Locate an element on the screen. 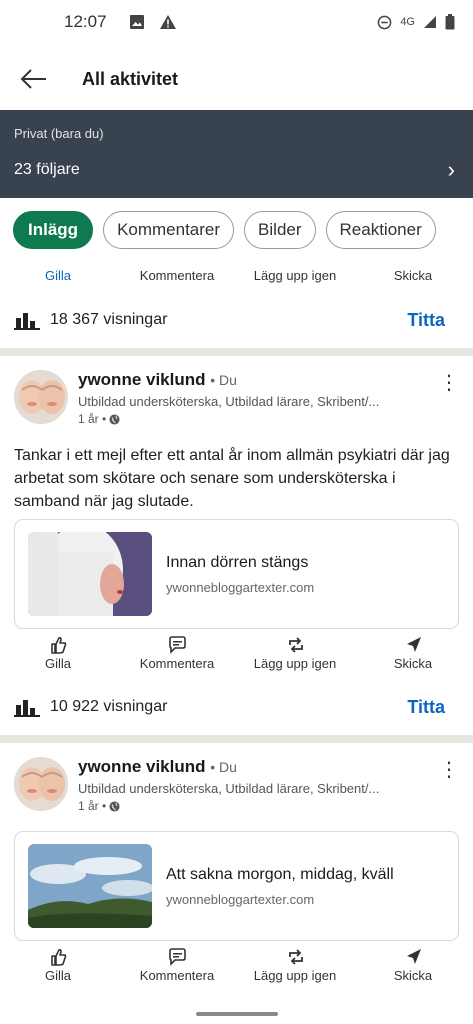 The image size is (473, 1024). views-count: 18 367 visningar is located at coordinates (109, 319).